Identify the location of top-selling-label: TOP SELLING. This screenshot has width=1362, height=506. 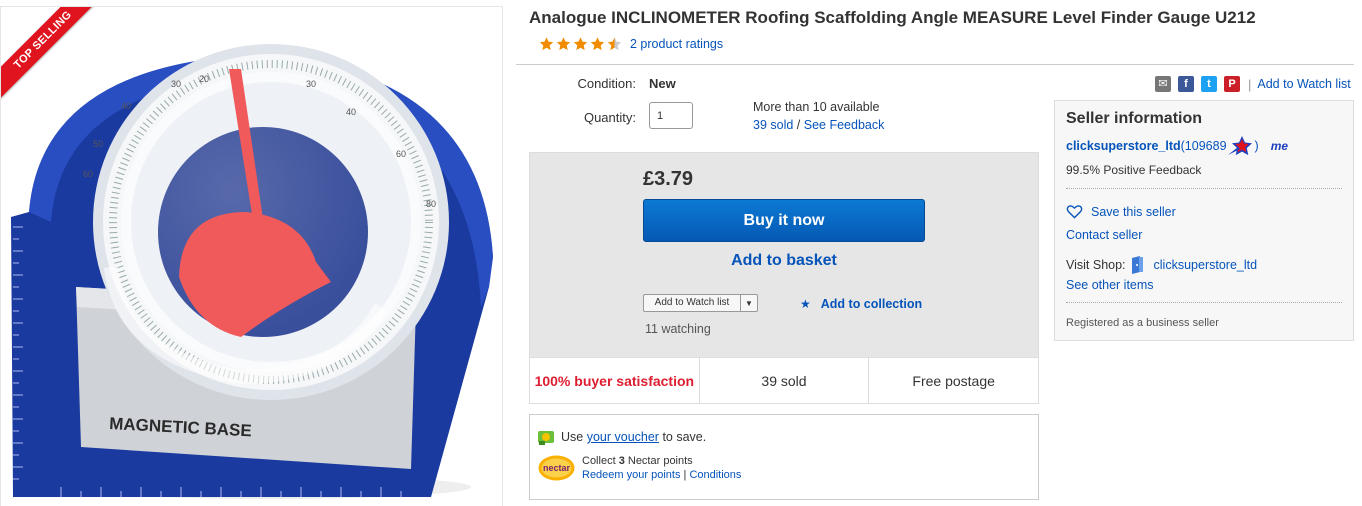
(54, 56).